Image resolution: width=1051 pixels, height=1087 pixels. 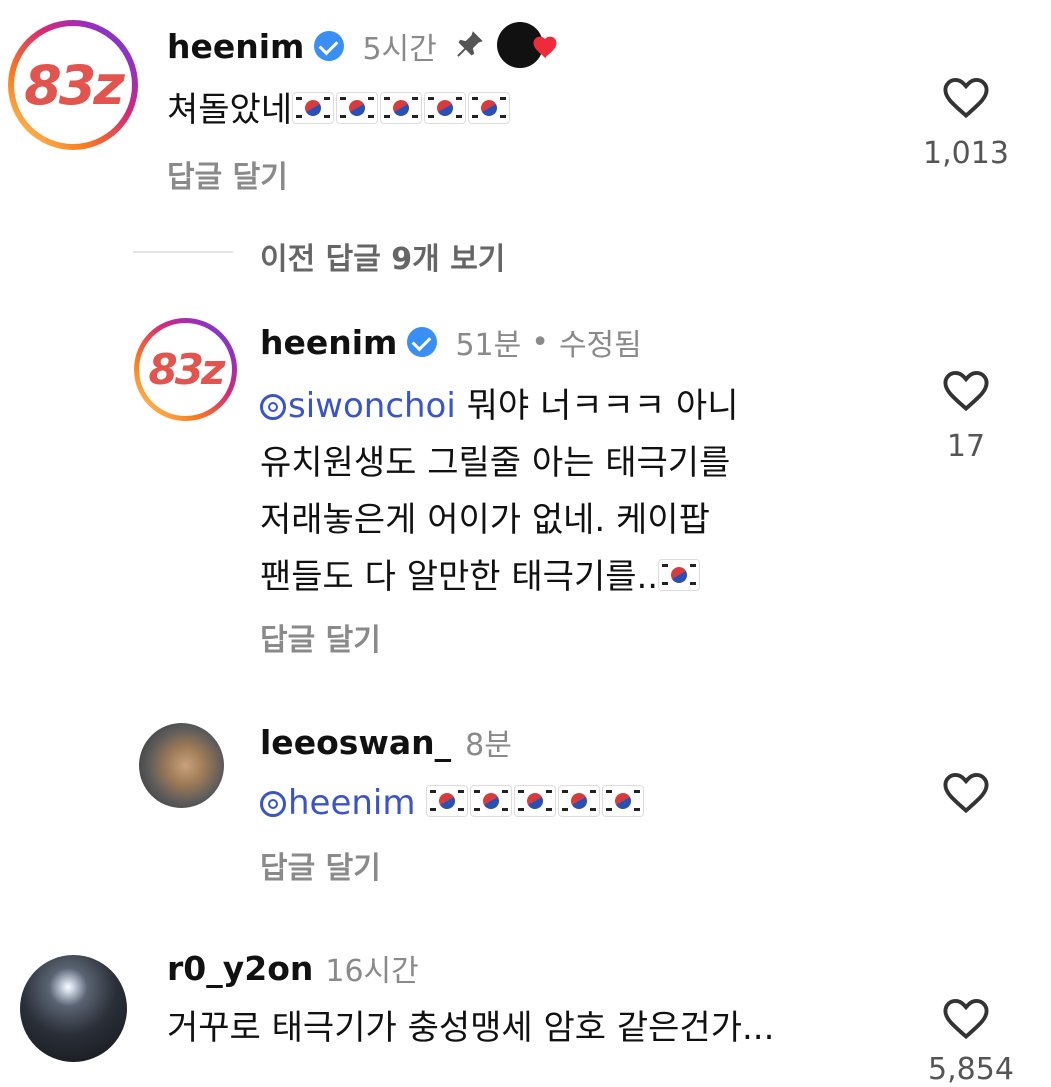 I want to click on username: leeoswan_, so click(x=355, y=742).